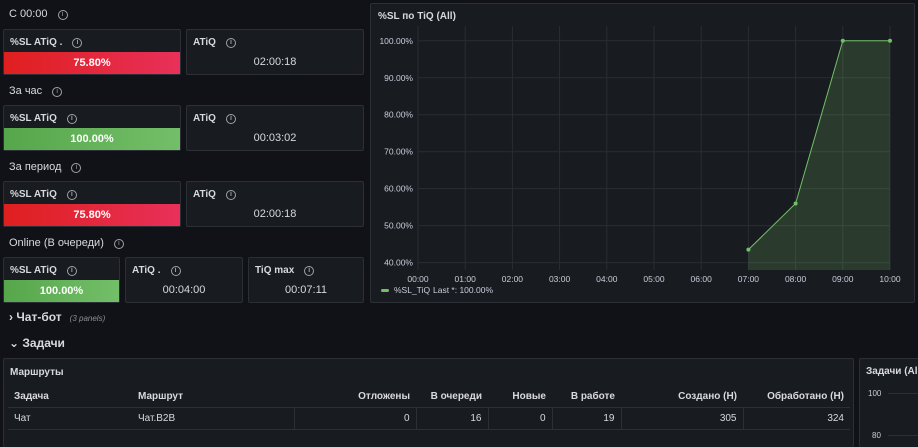 The height and width of the screenshot is (447, 918). What do you see at coordinates (275, 138) in the screenshot?
I see `stat-value: 00:03:02` at bounding box center [275, 138].